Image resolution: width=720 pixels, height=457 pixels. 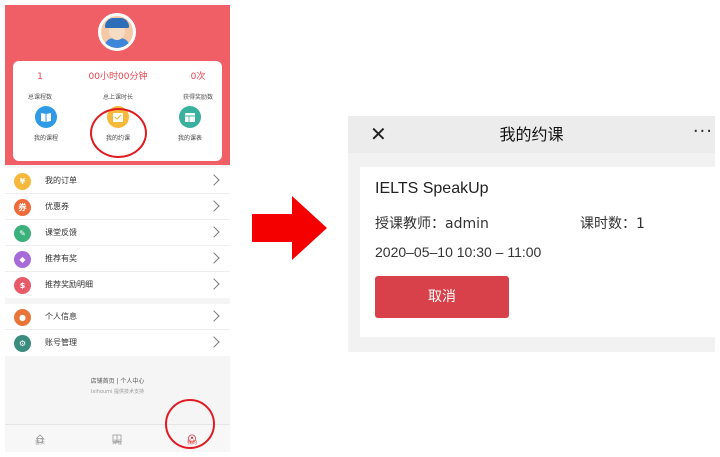 I want to click on teacher-label: 授课教师：admin, so click(x=432, y=224).